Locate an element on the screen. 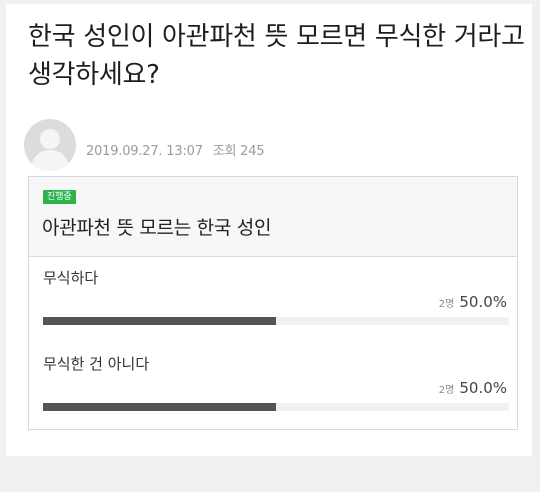 This screenshot has width=540, height=492. poll-question: 아관파천 뜻 모르는 한국 성인 is located at coordinates (157, 228).